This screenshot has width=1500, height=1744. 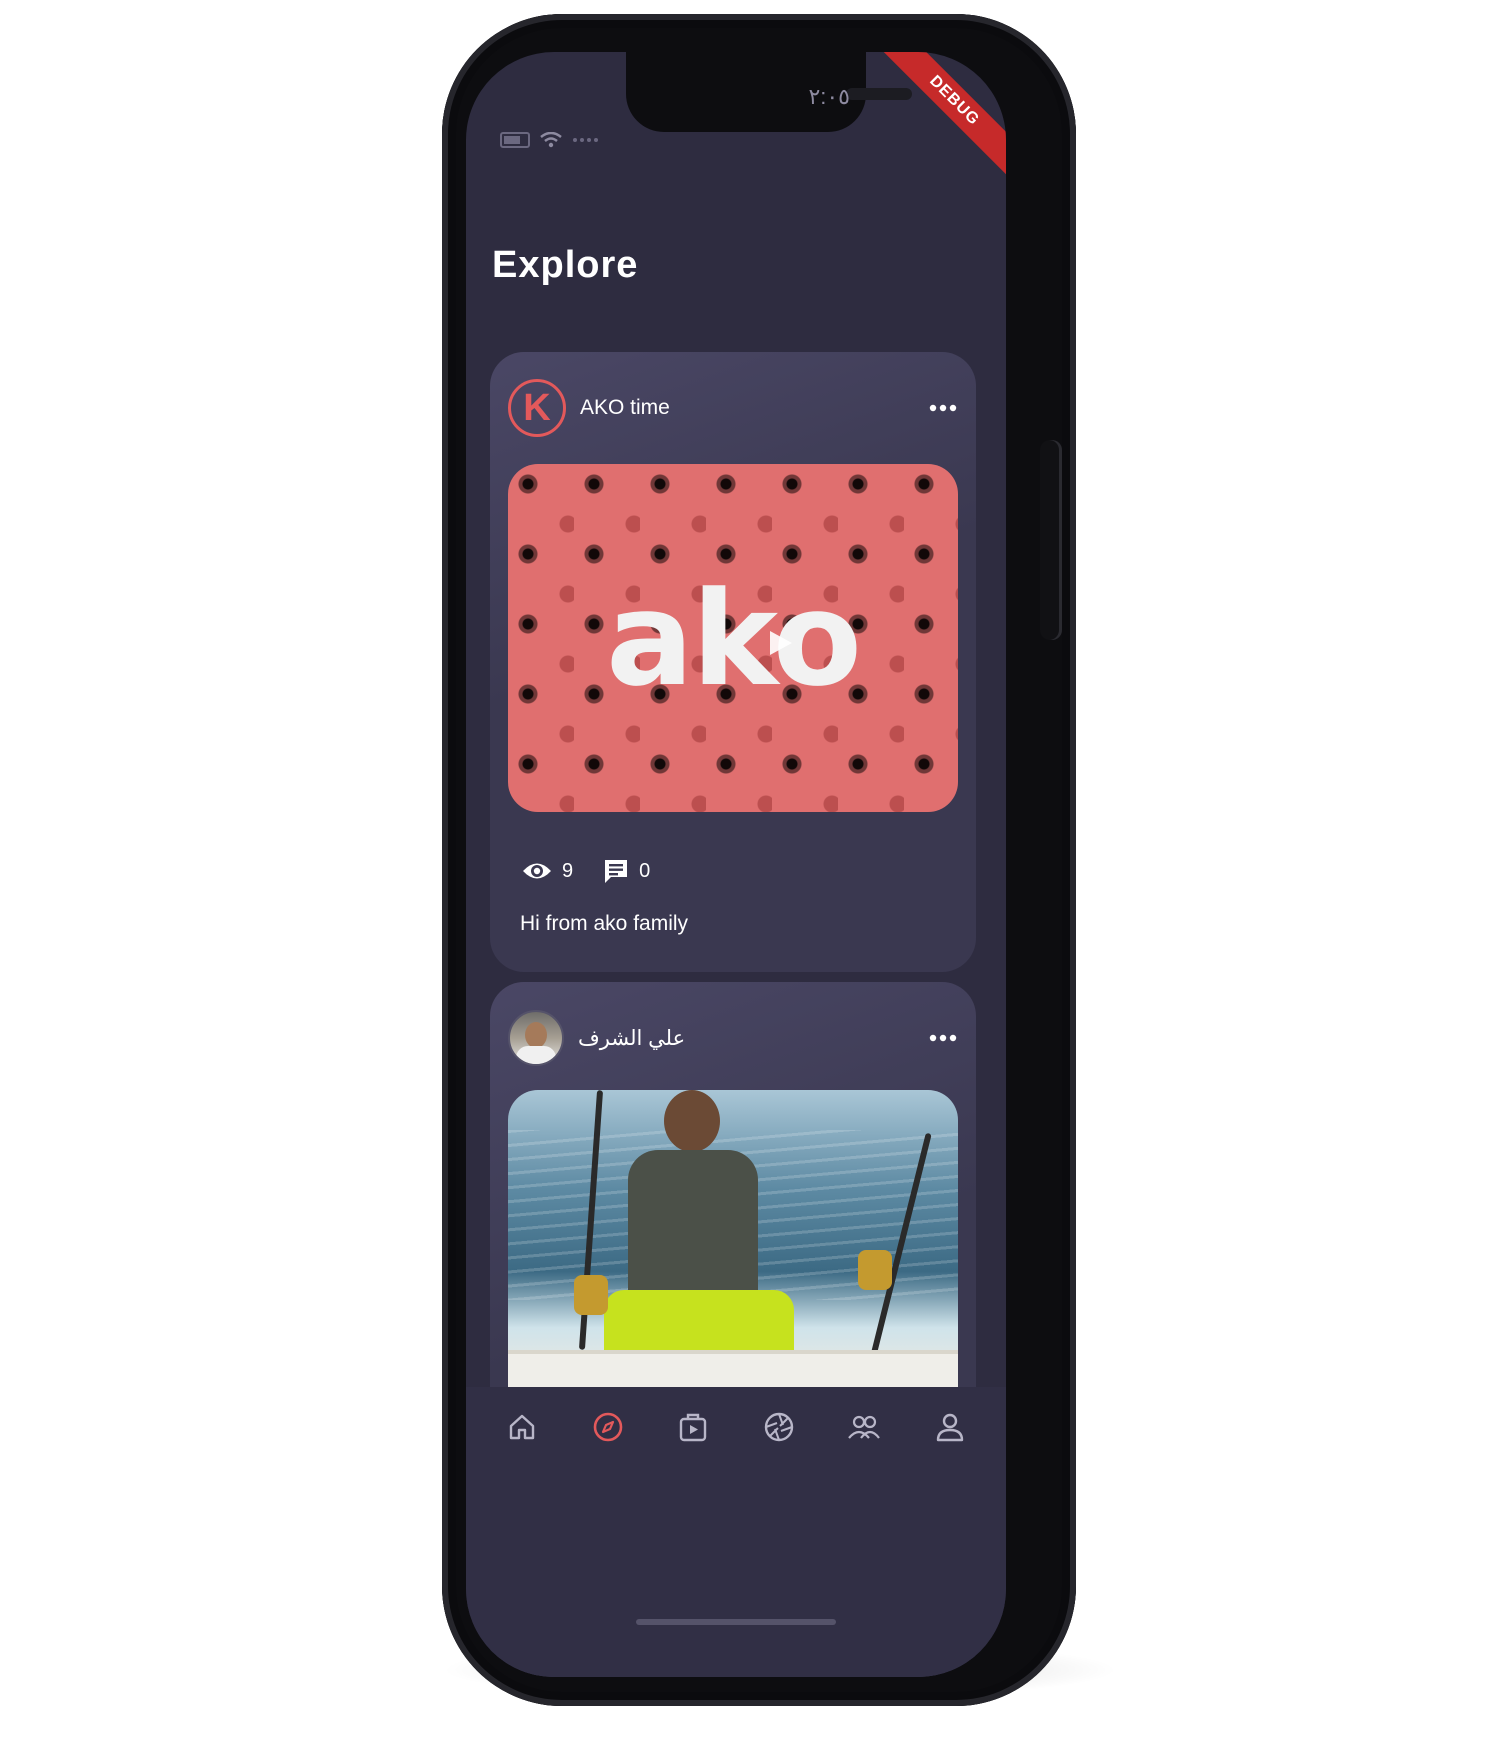 I want to click on nav-camera, so click(x=779, y=1427).